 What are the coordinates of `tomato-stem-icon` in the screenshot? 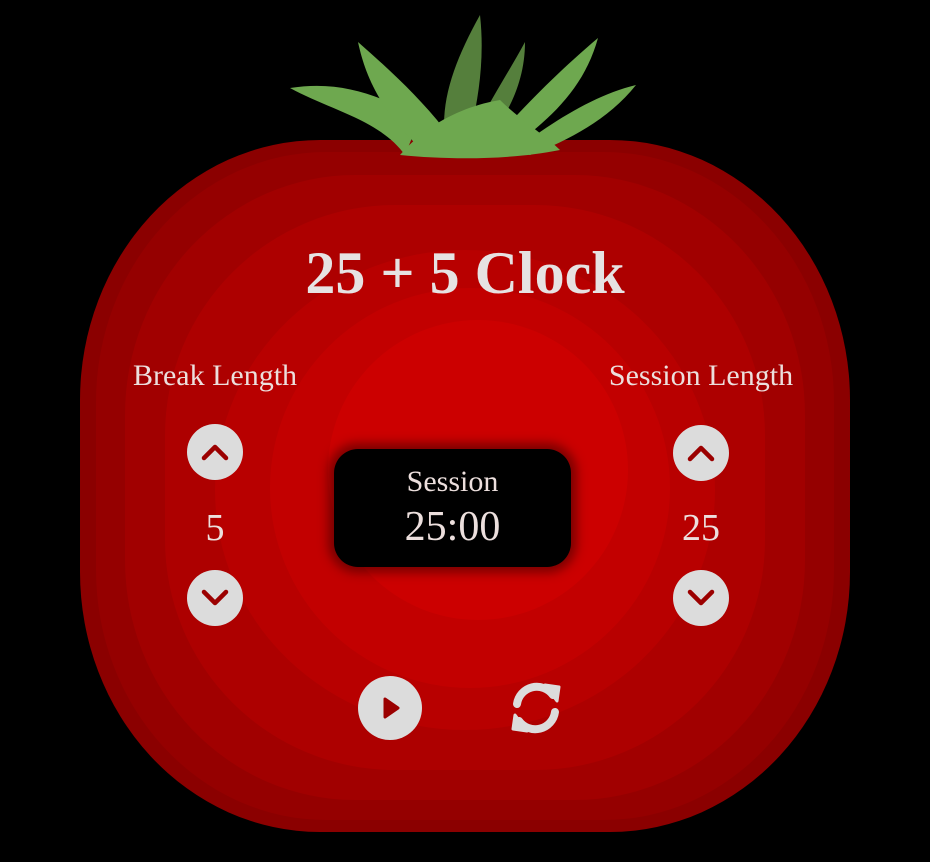 It's located at (463, 87).